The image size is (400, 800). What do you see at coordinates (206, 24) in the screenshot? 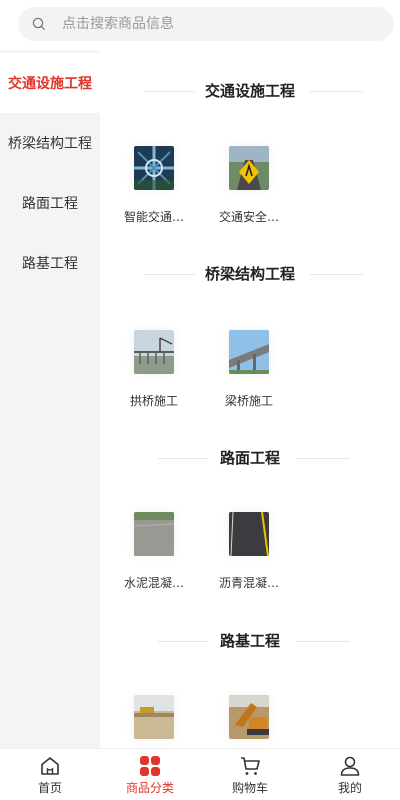
I see `search-input: 点击搜索商品信息` at bounding box center [206, 24].